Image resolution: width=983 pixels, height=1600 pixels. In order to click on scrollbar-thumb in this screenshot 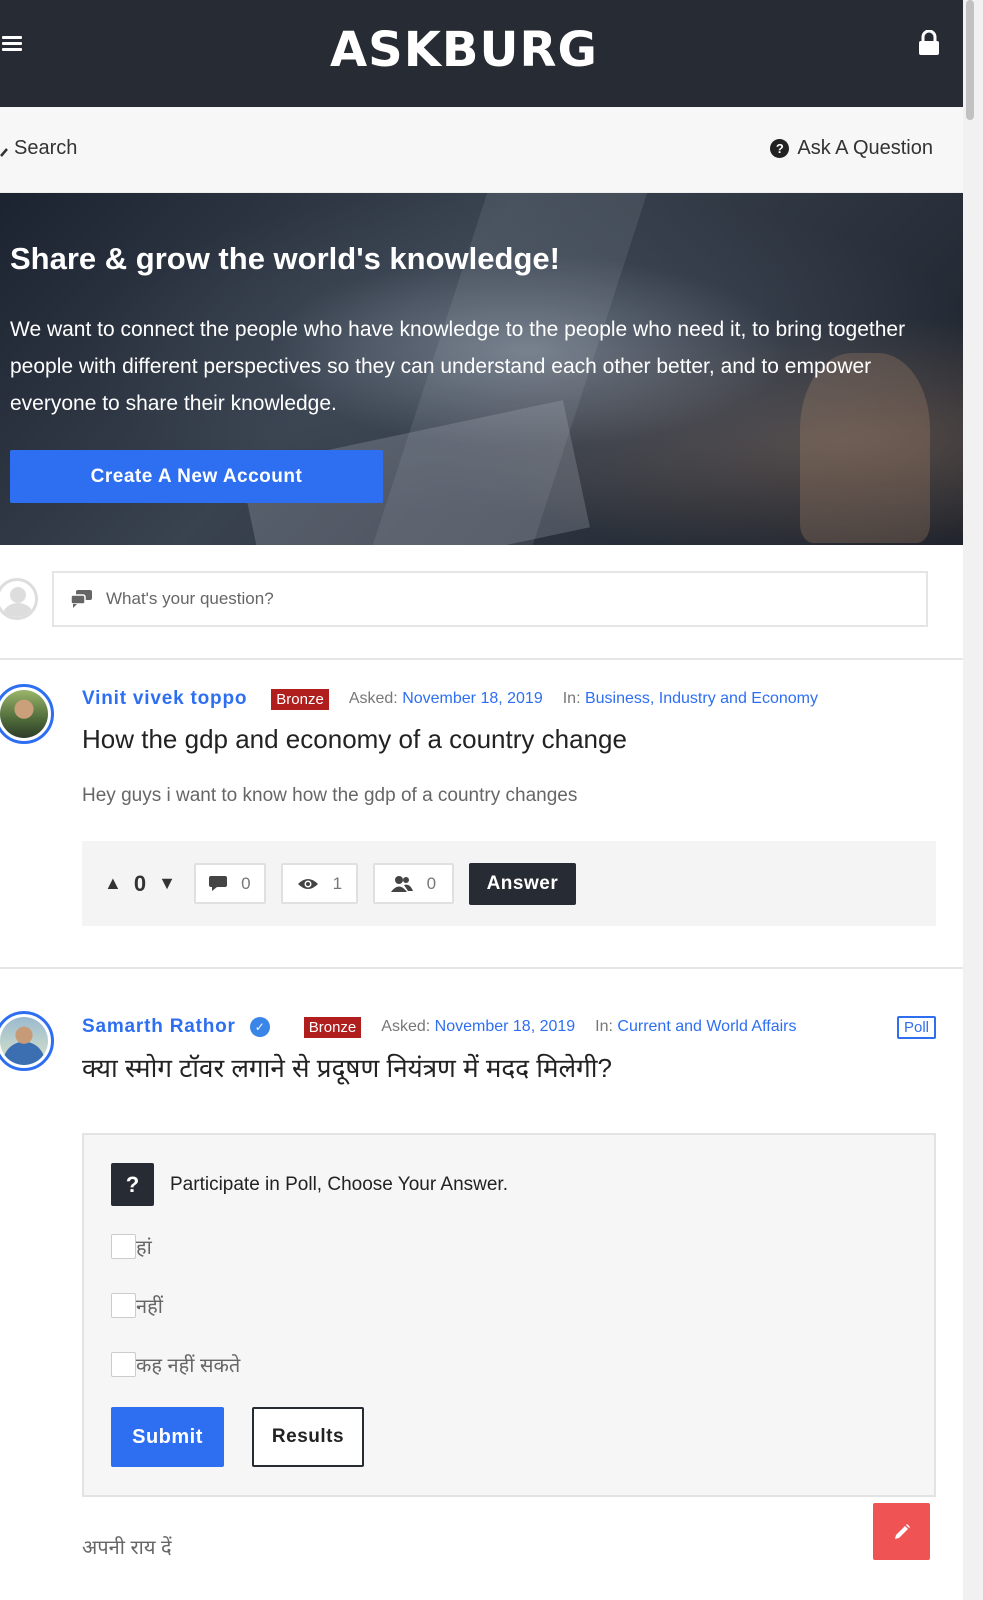, I will do `click(970, 60)`.